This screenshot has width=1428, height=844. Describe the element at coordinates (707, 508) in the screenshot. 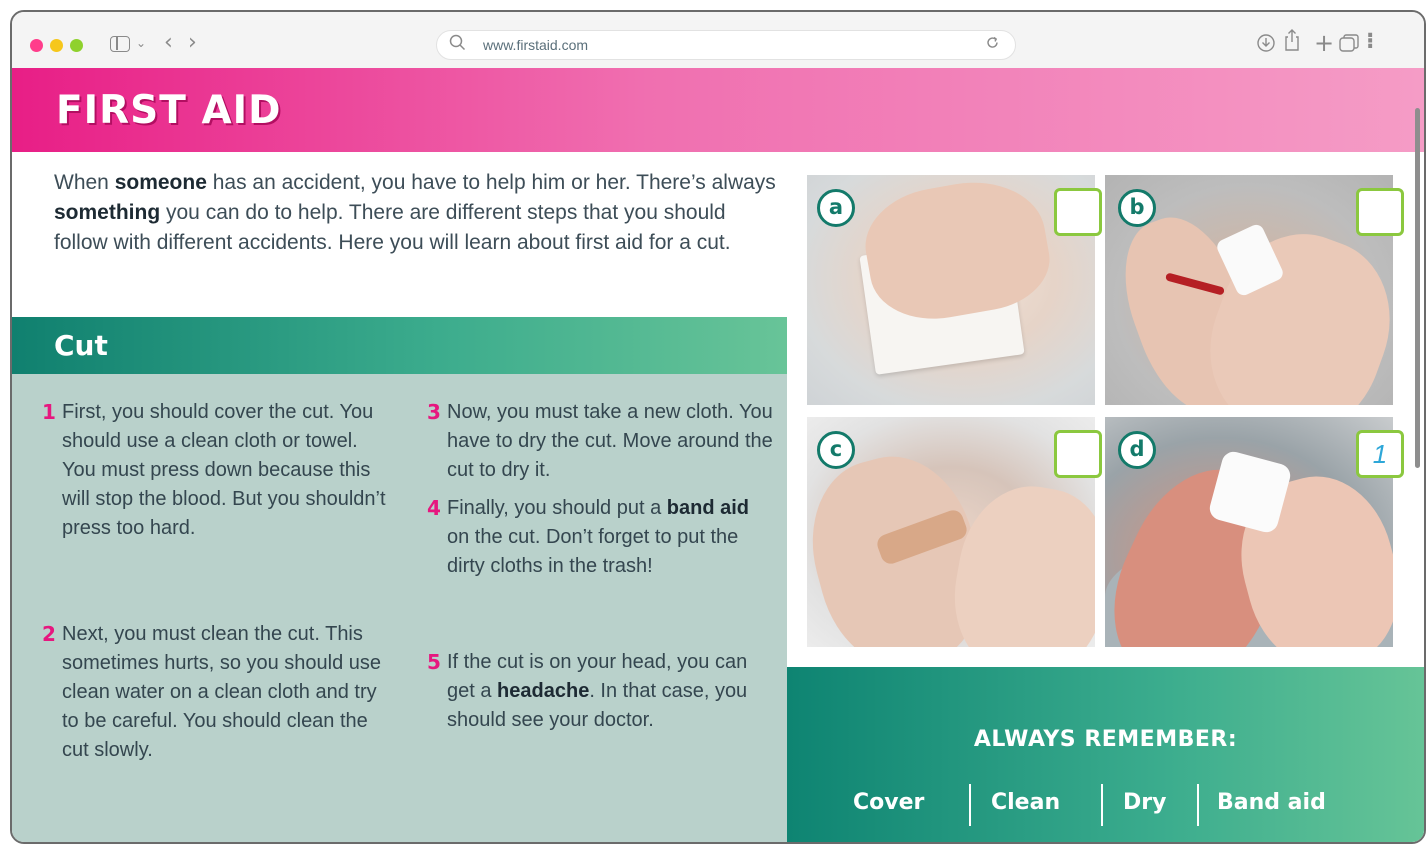

I see `keyword-band-aid: band aid` at that location.